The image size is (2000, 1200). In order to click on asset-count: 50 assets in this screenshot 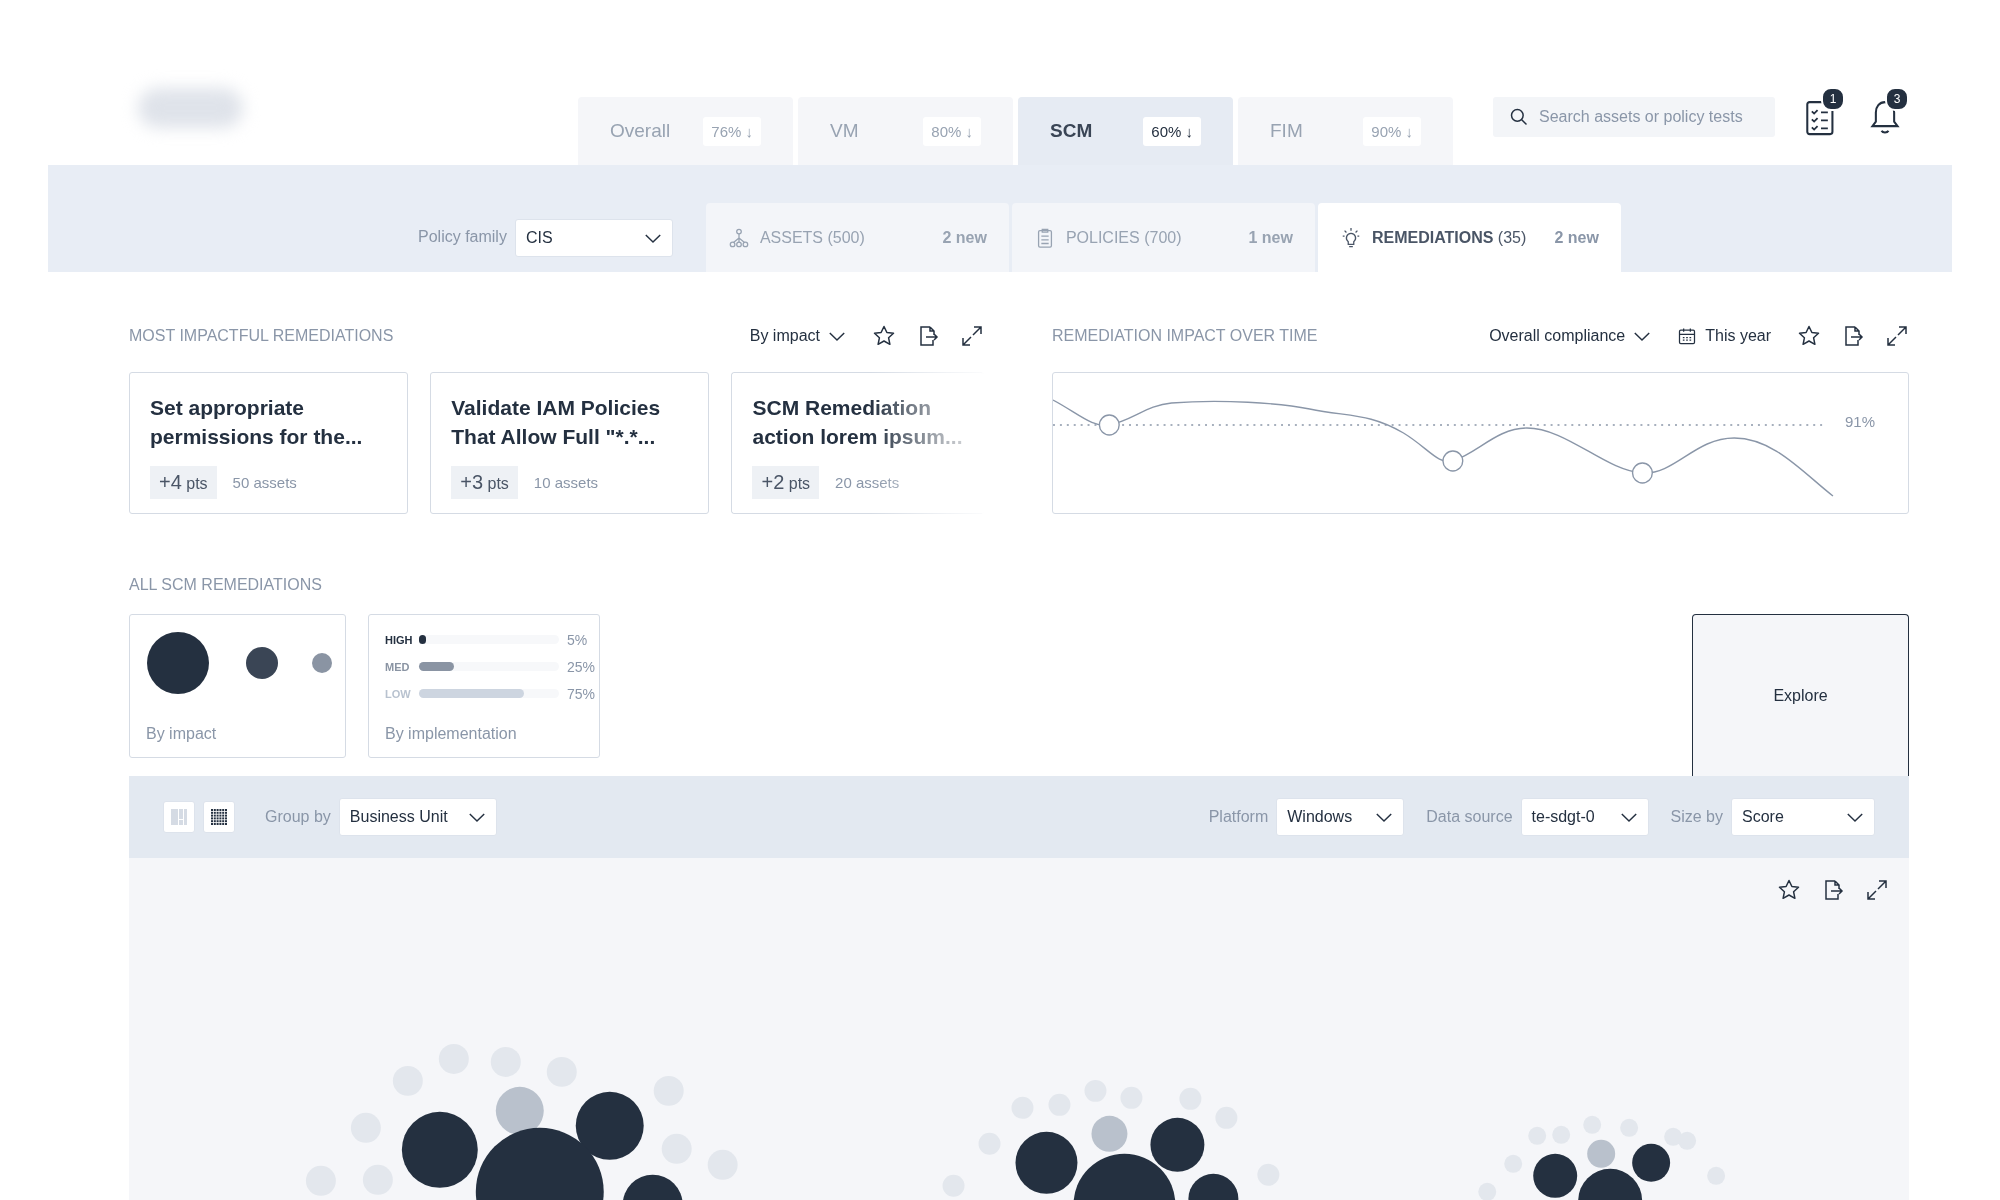, I will do `click(264, 482)`.